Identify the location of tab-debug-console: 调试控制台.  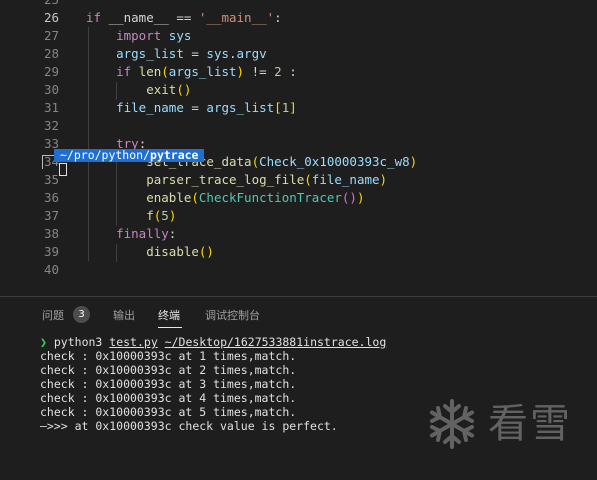
(232, 315).